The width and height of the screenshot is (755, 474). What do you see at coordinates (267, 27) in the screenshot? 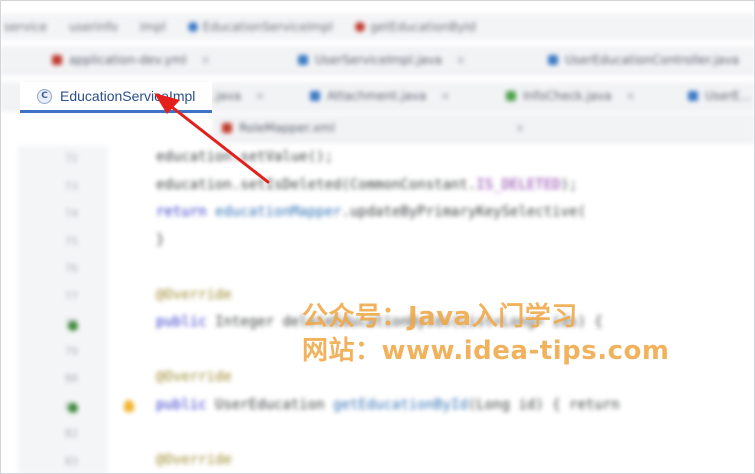
I see `breadcrumb-label: EducationServiceImpl` at bounding box center [267, 27].